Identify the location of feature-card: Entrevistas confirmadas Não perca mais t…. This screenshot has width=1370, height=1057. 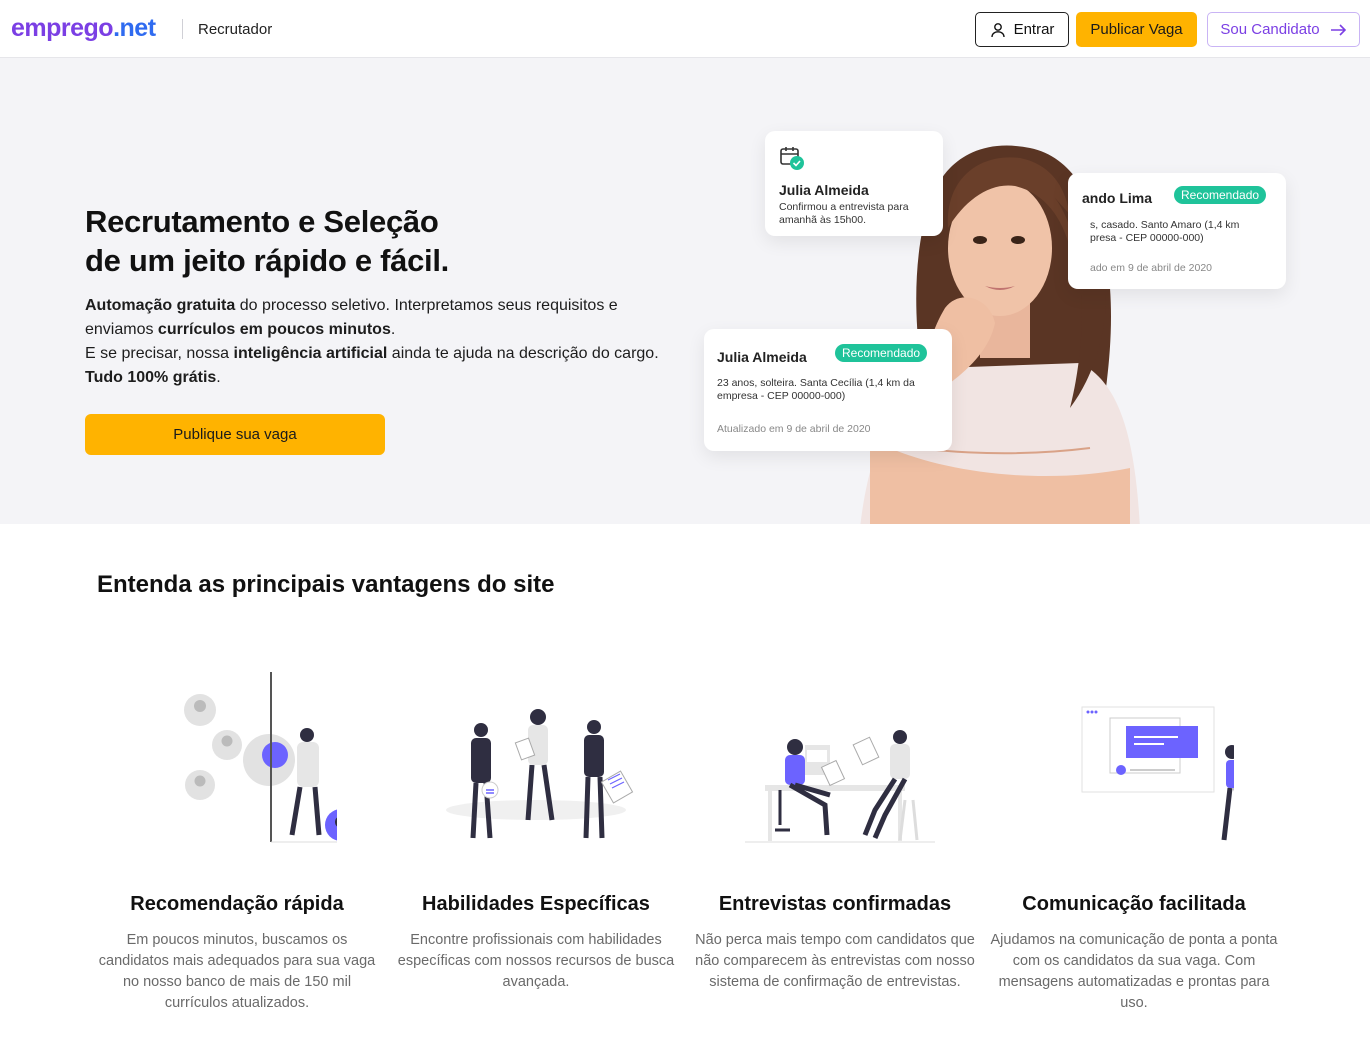
(835, 826).